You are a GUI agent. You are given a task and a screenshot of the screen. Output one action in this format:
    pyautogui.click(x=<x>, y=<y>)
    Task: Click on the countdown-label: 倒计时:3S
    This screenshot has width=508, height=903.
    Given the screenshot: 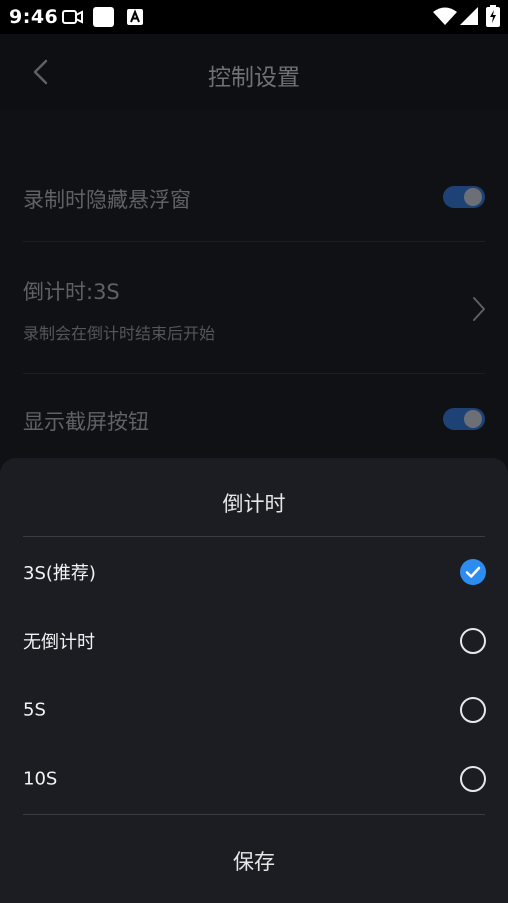 What is the action you would take?
    pyautogui.click(x=71, y=292)
    